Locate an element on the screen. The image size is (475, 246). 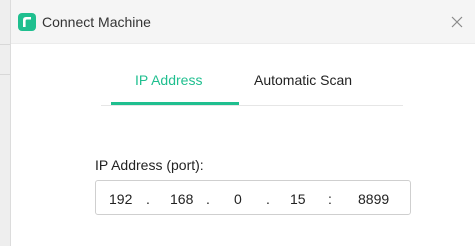
ip-address-input: 192 . 168 . 0 . 15 : 8899 is located at coordinates (253, 197).